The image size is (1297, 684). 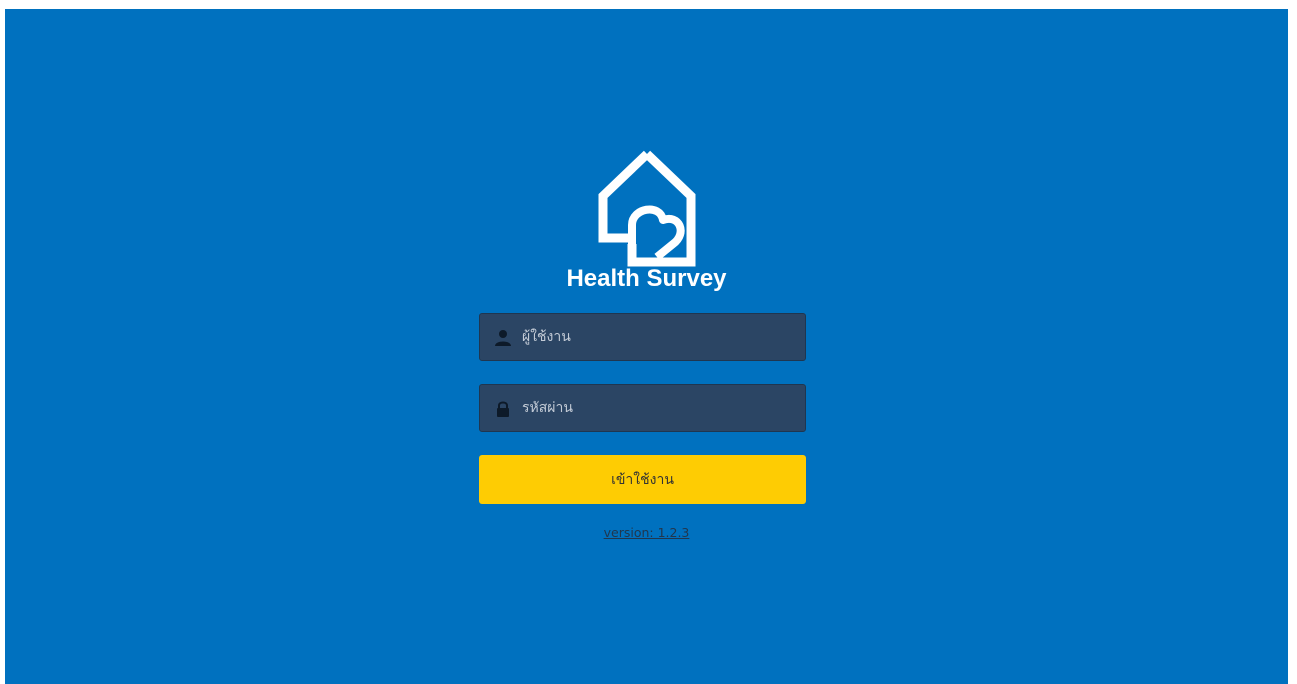 I want to click on user-icon, so click(x=503, y=338).